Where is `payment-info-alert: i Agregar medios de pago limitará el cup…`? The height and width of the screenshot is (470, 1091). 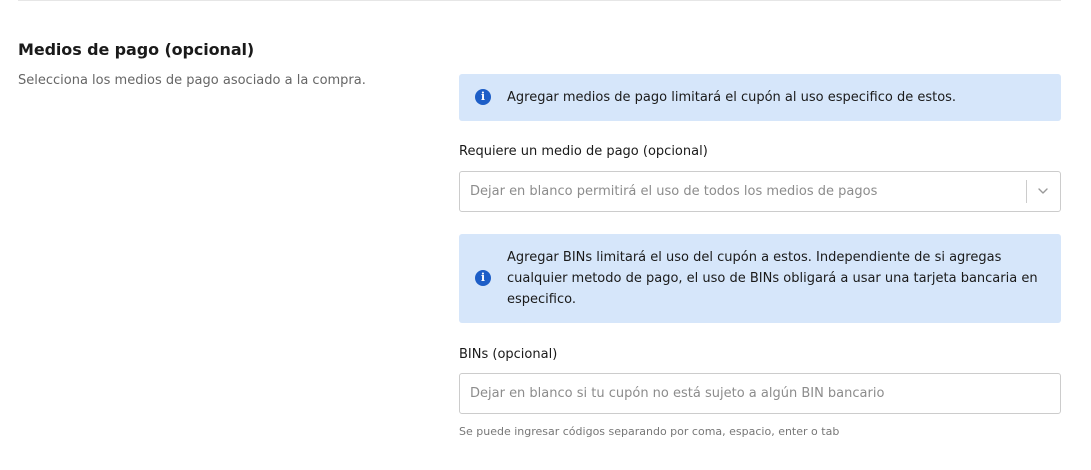
payment-info-alert: i Agregar medios de pago limitará el cup… is located at coordinates (760, 97).